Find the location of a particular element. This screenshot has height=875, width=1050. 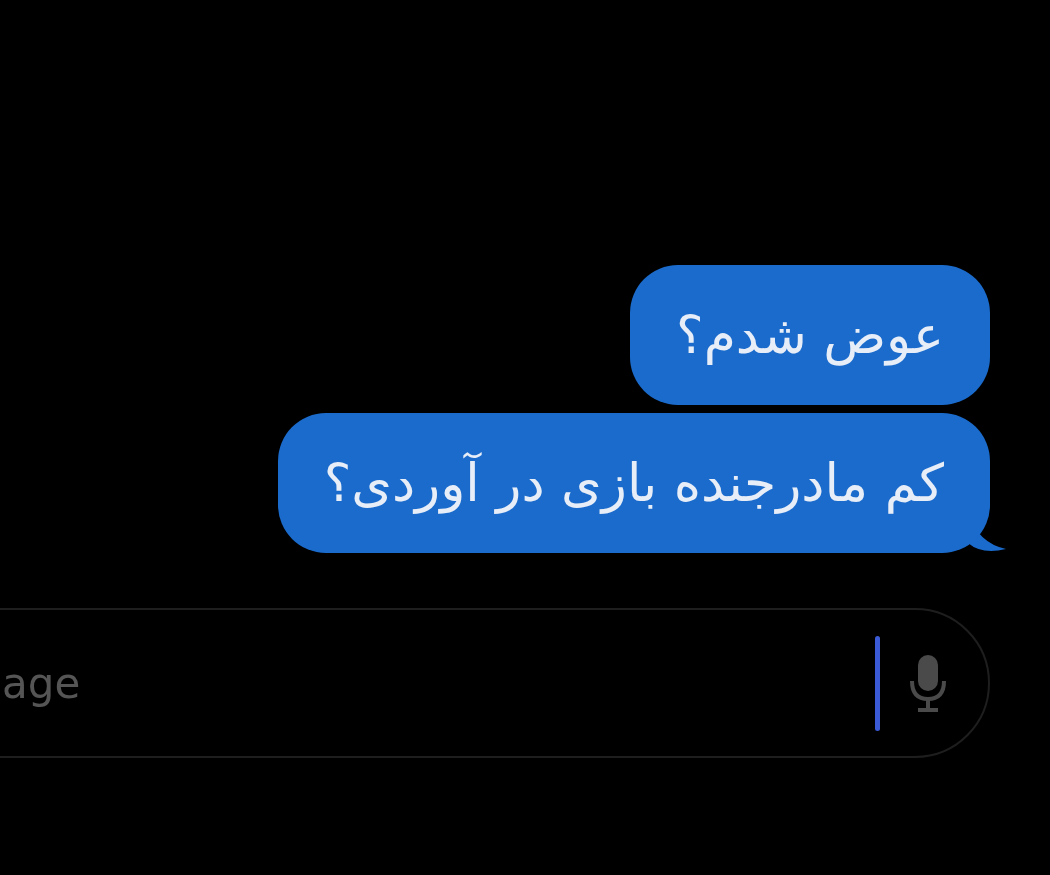

message-bubble: کم مادرجنده بازی در آوردی؟ is located at coordinates (633, 483).